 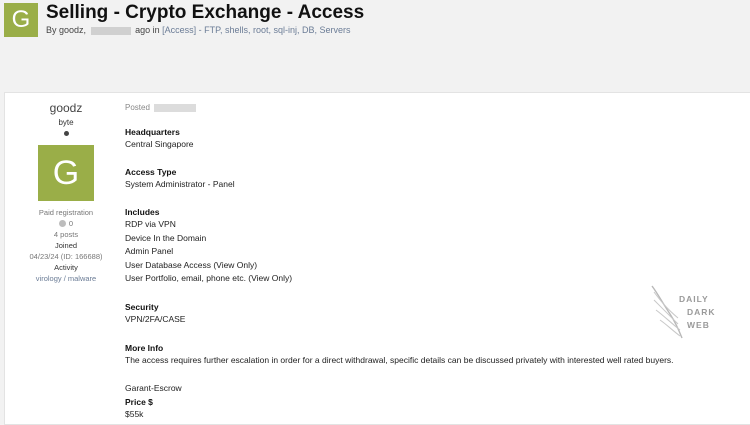 I want to click on section-title: Headquarters, so click(x=152, y=132).